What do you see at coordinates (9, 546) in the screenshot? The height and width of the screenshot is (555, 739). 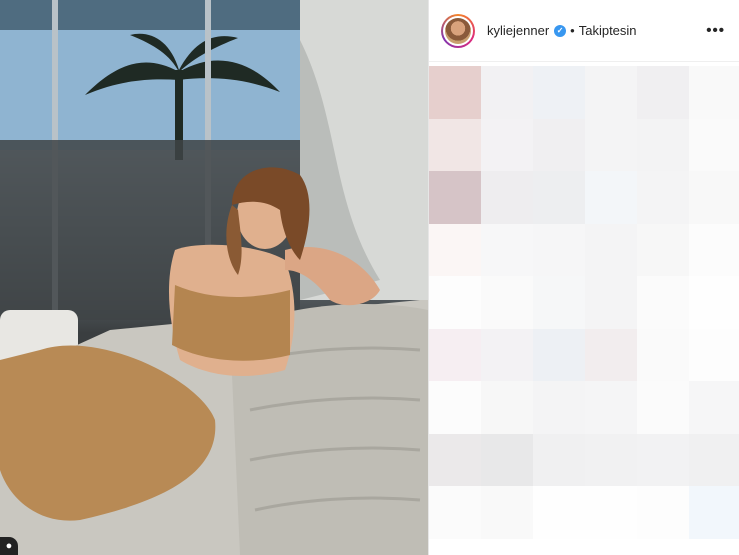 I see `tagged-user-icon: ●` at bounding box center [9, 546].